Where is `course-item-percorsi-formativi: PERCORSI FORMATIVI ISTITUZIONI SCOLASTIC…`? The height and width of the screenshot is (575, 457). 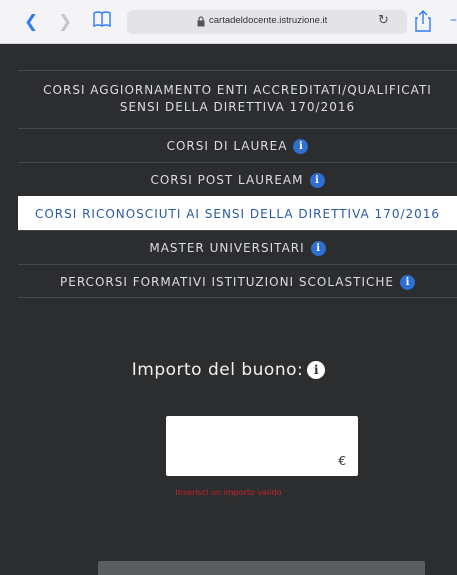 course-item-percorsi-formativi: PERCORSI FORMATIVI ISTITUZIONI SCOLASTIC… is located at coordinates (237, 281).